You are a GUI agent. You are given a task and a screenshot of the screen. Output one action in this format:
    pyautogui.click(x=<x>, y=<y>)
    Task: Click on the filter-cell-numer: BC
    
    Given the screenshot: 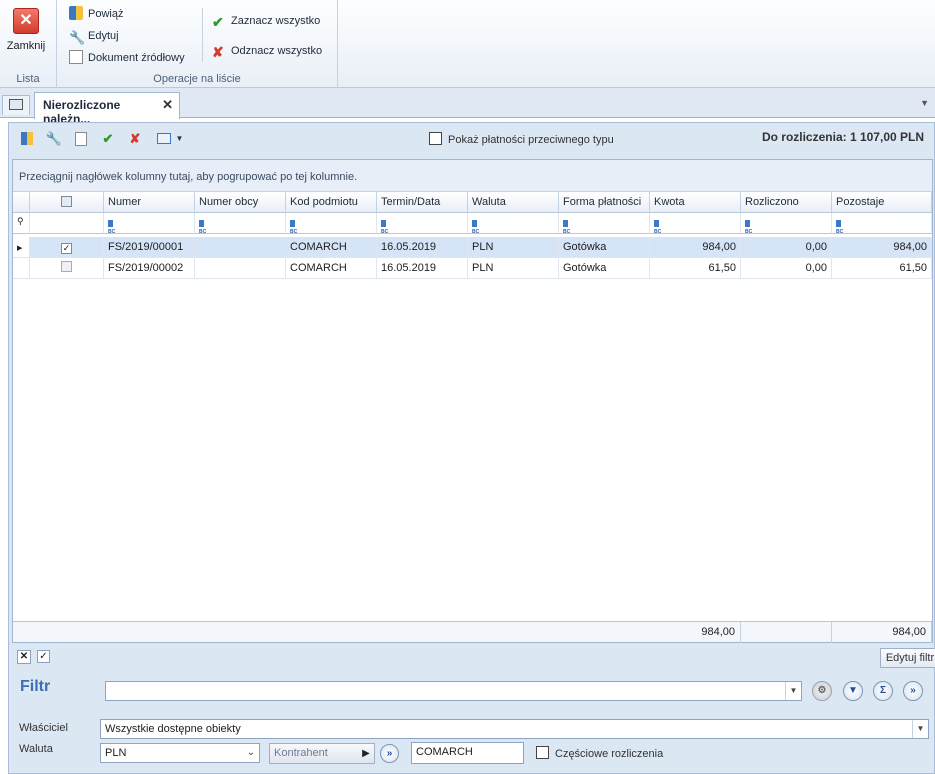 What is the action you would take?
    pyautogui.click(x=149, y=224)
    